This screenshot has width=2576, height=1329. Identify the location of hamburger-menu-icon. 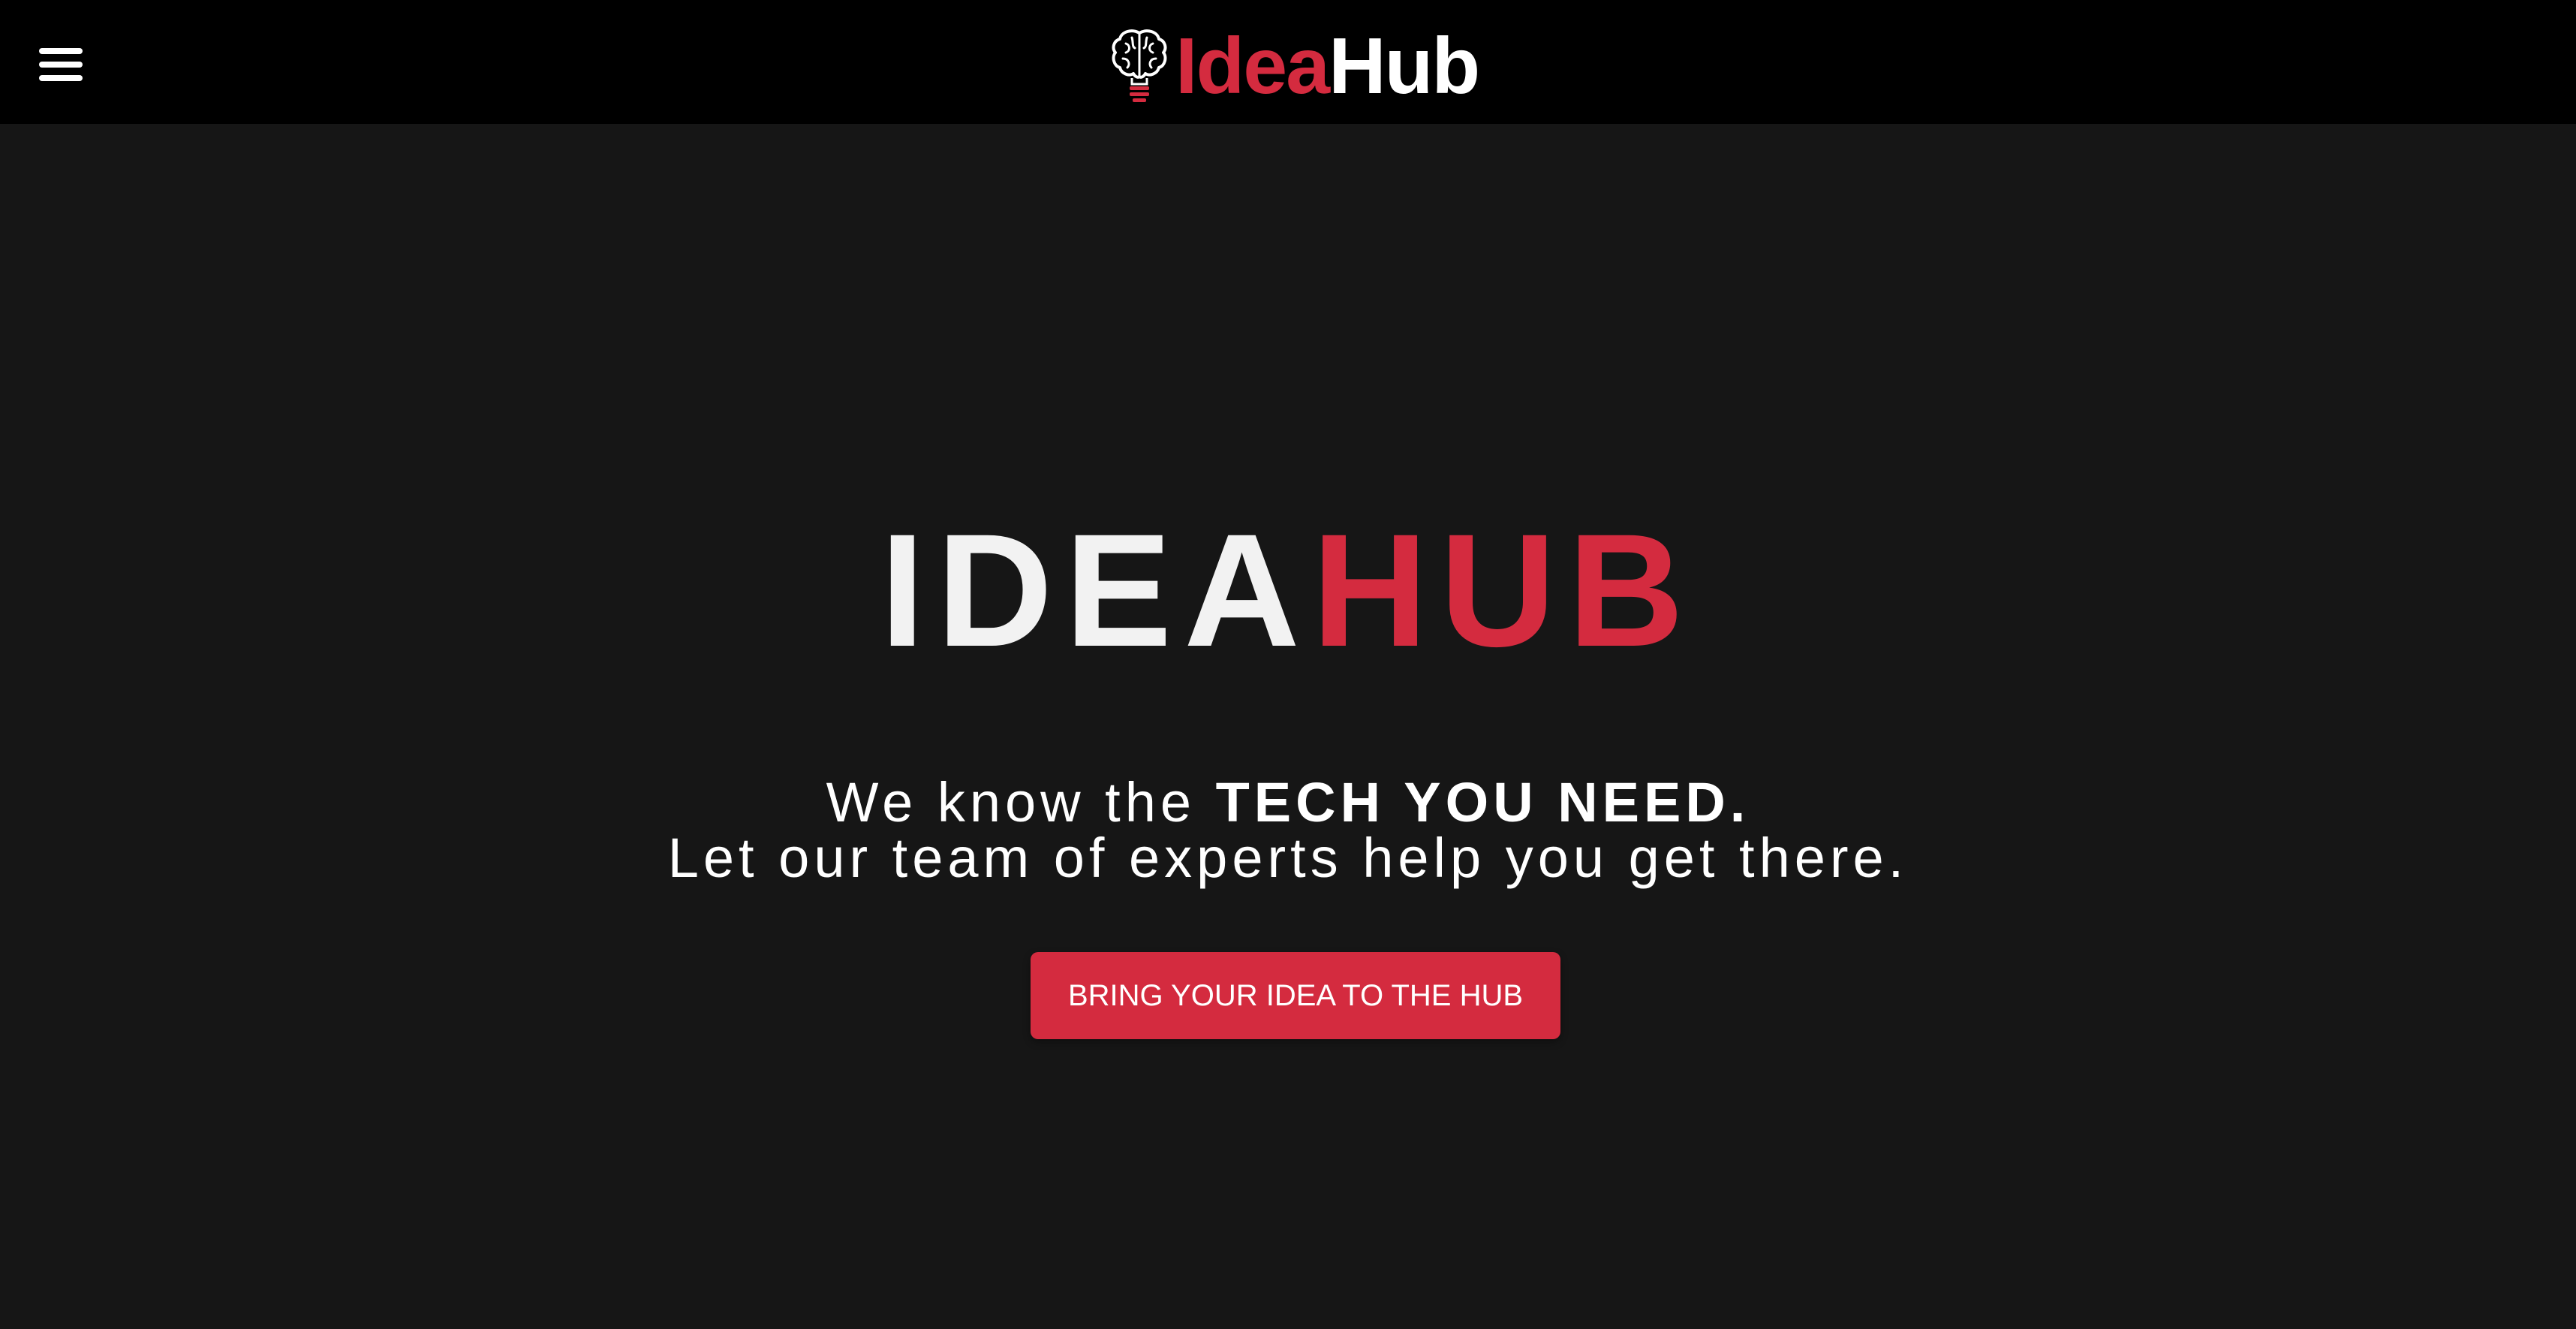
(61, 64).